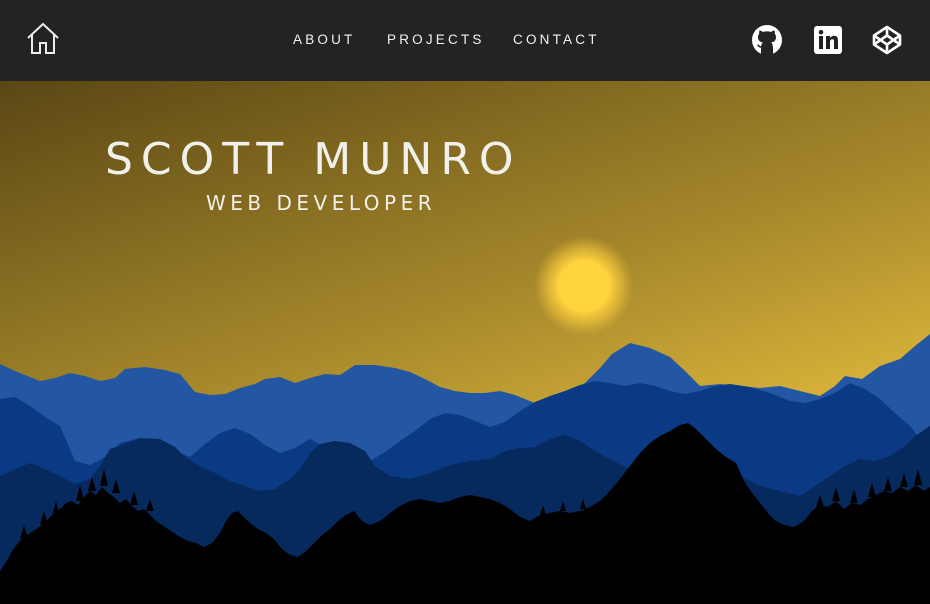 This screenshot has height=604, width=930. I want to click on nav-links: ABOUT PROJECTS CONTACT, so click(465, 40).